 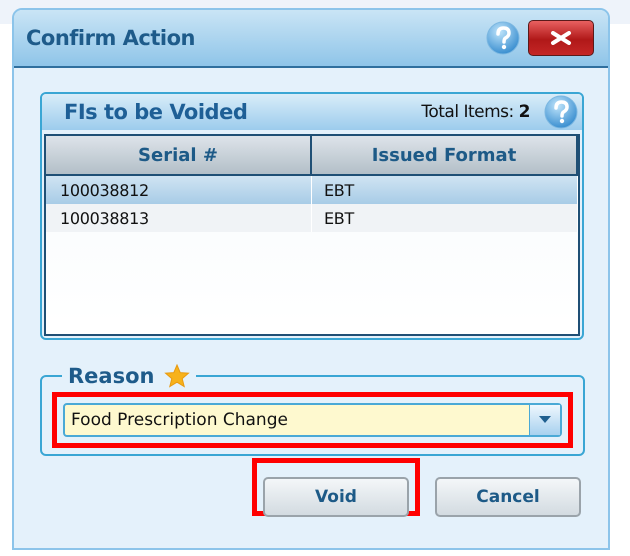 What do you see at coordinates (336, 497) in the screenshot?
I see `dialog-button: Void` at bounding box center [336, 497].